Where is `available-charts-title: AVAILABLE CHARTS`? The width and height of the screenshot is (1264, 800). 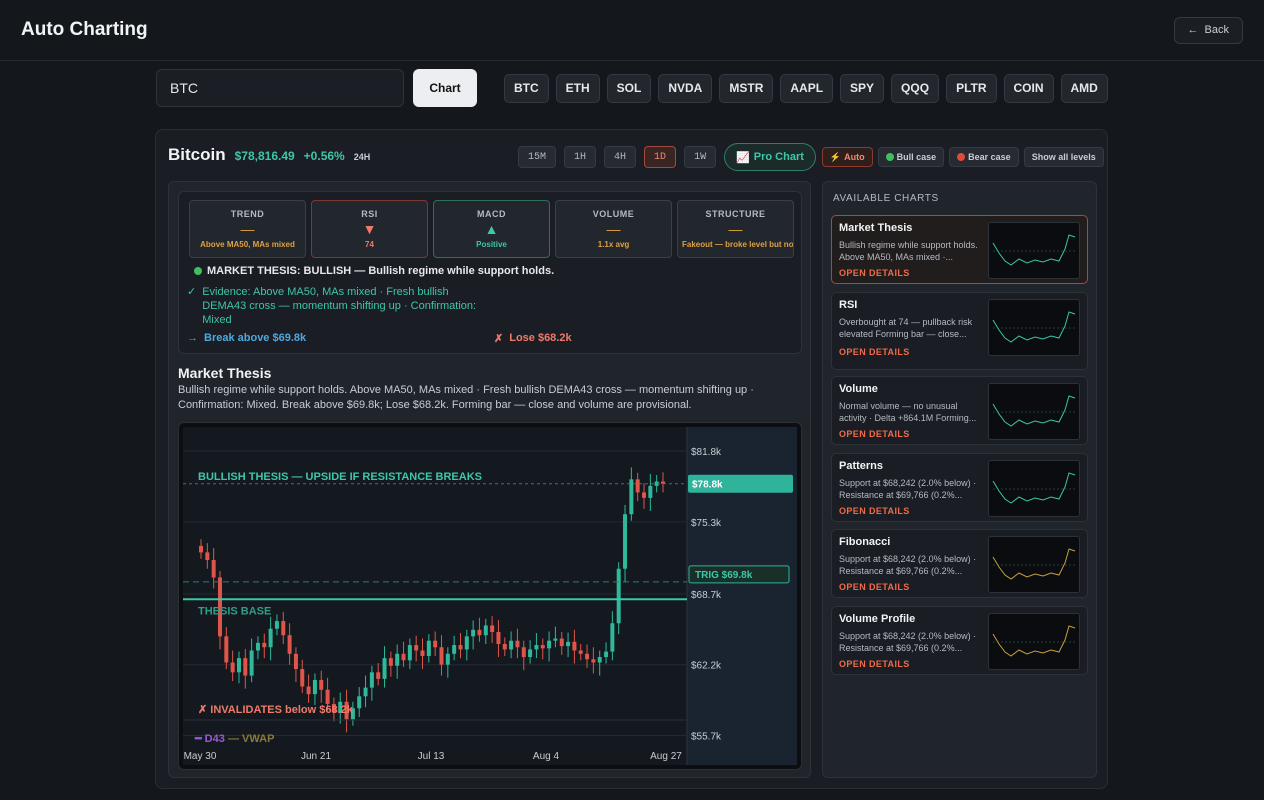
available-charts-title: AVAILABLE CHARTS is located at coordinates (886, 198).